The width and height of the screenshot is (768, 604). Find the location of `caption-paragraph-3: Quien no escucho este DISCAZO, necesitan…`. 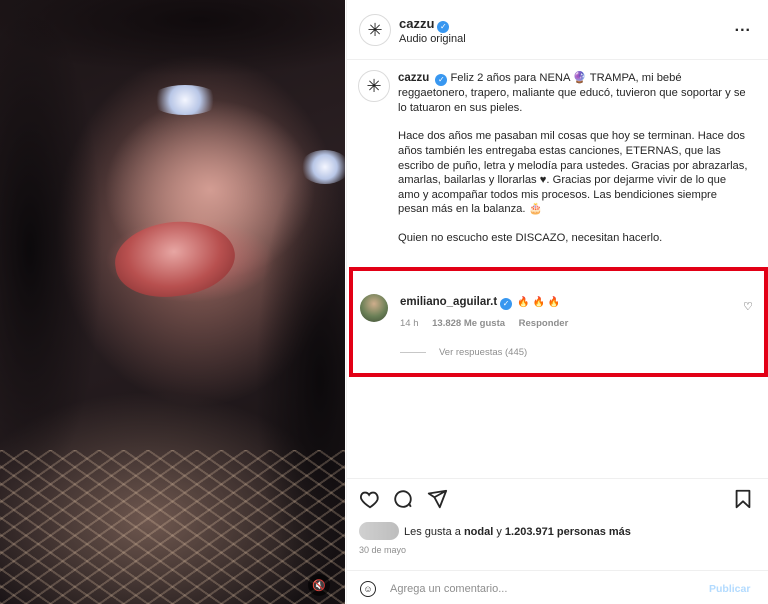

caption-paragraph-3: Quien no escucho este DISCAZO, necesitan… is located at coordinates (530, 238).